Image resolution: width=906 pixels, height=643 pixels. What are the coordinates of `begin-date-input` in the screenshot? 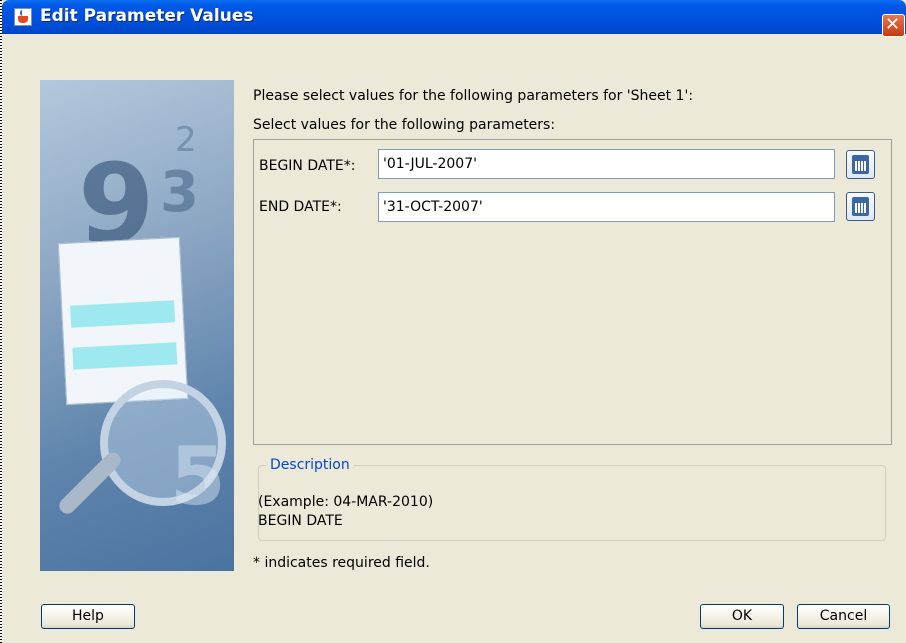 It's located at (606, 164).